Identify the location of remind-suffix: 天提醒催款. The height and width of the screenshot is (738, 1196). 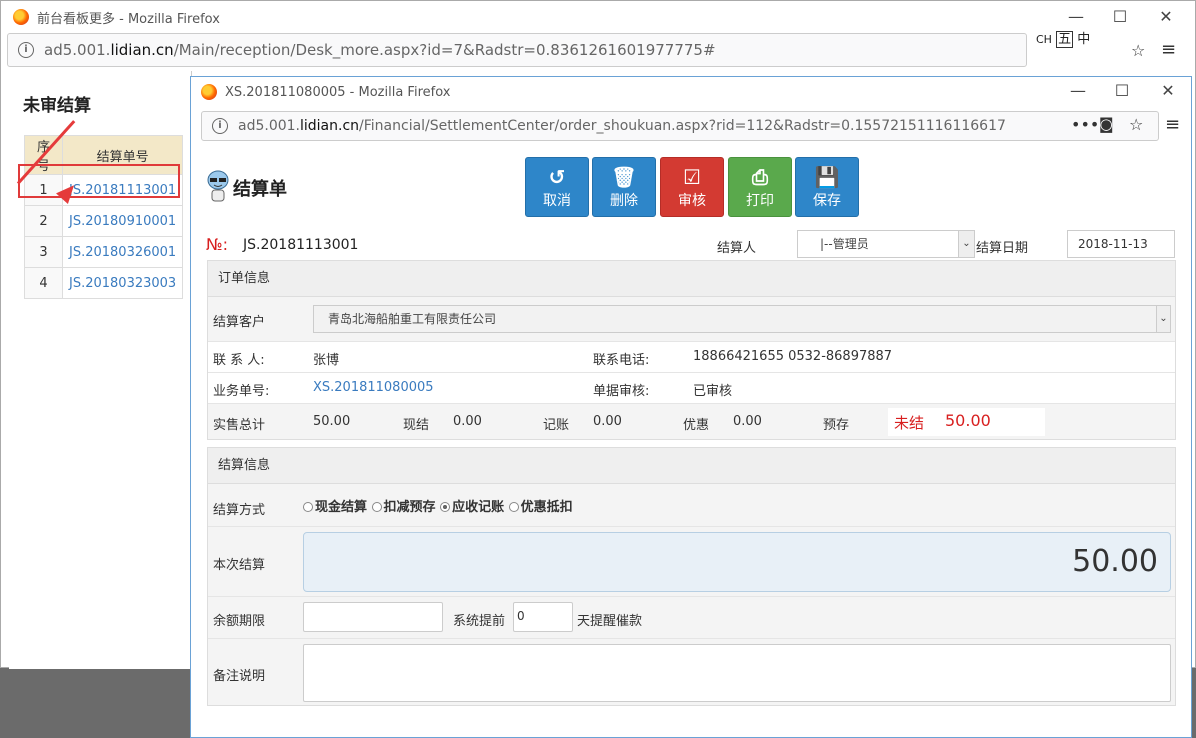
(610, 621).